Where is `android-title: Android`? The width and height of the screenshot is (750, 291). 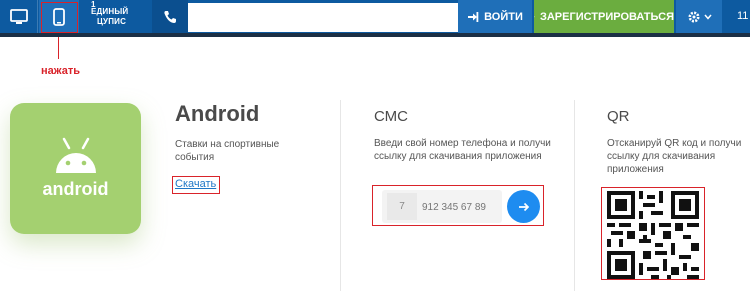
android-title: Android is located at coordinates (217, 113).